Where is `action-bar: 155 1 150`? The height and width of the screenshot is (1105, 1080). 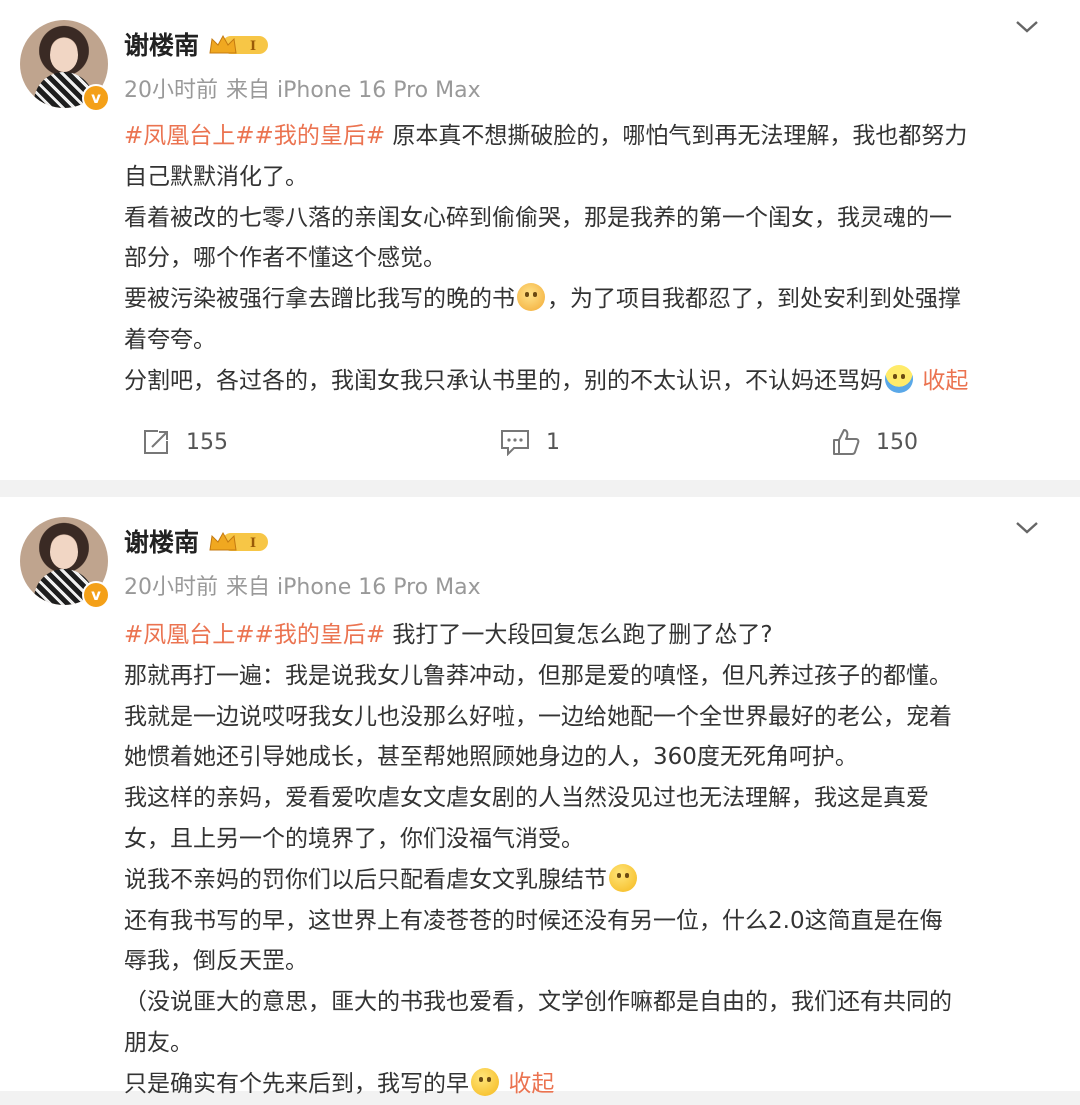
action-bar: 155 1 150 is located at coordinates (540, 445).